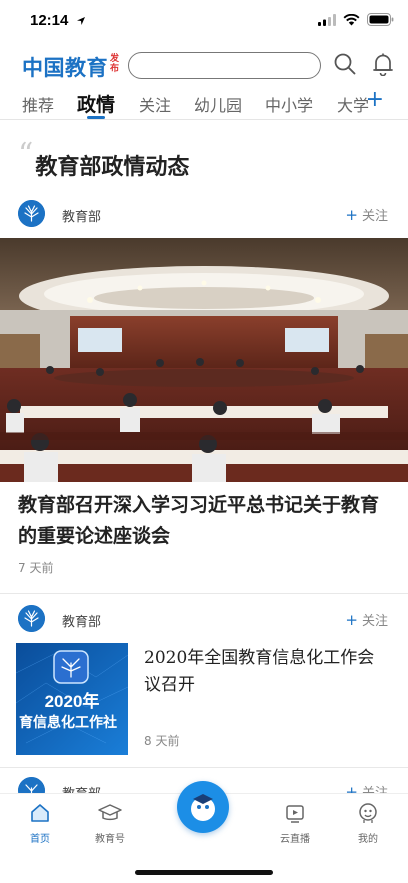 The image size is (408, 883). I want to click on status-bar: 12:14, so click(204, 22).